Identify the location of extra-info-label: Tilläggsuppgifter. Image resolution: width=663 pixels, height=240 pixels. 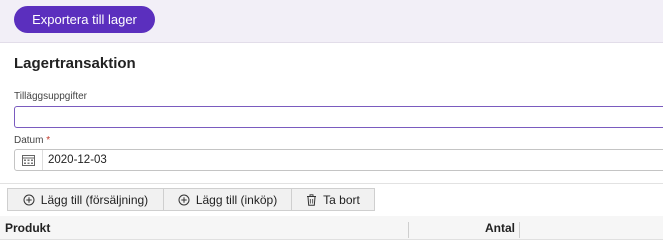
(51, 96).